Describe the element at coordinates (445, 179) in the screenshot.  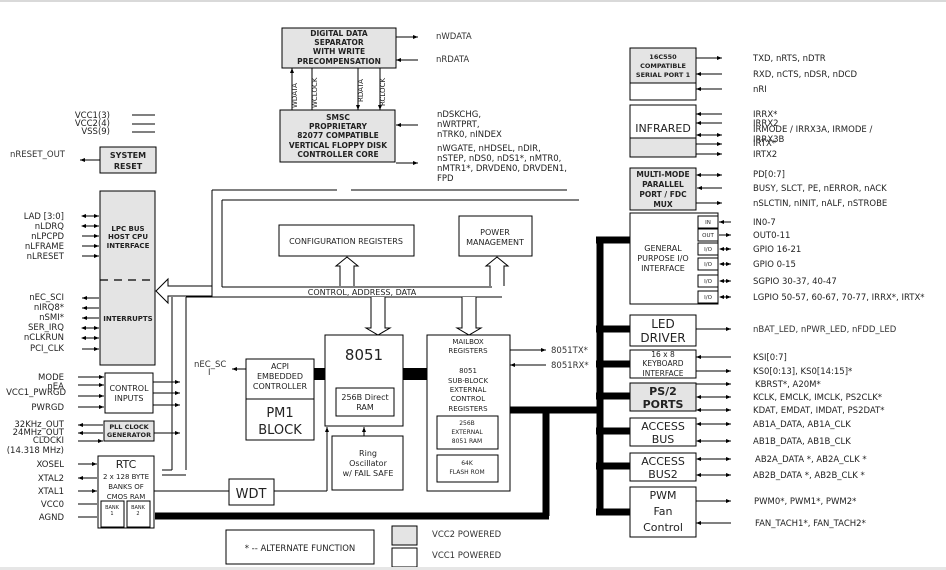
I see `signal-fdc: FPD` at that location.